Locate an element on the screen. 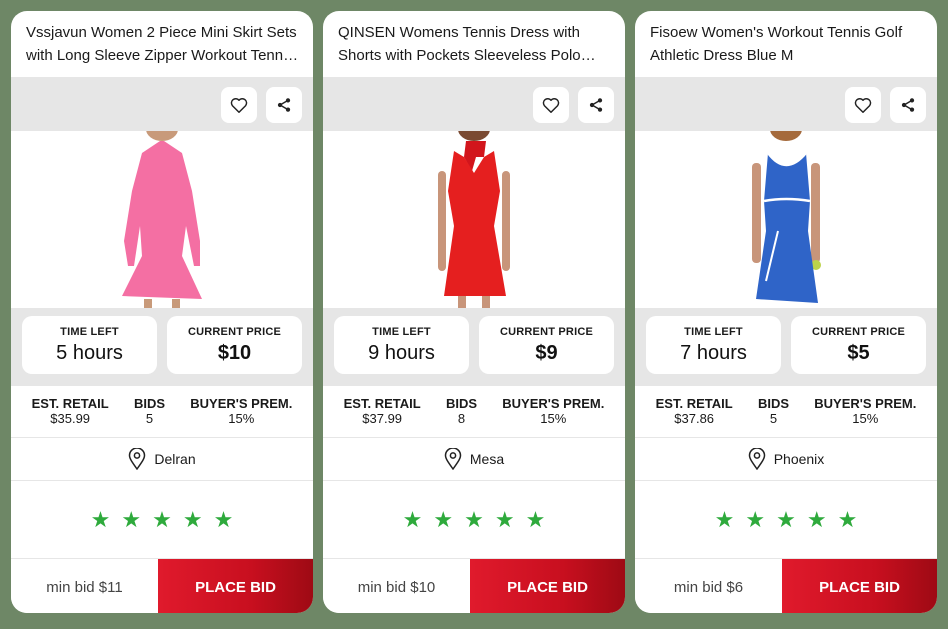 The width and height of the screenshot is (948, 629). est-retail: EST. RETAIL $35.99 is located at coordinates (70, 416).